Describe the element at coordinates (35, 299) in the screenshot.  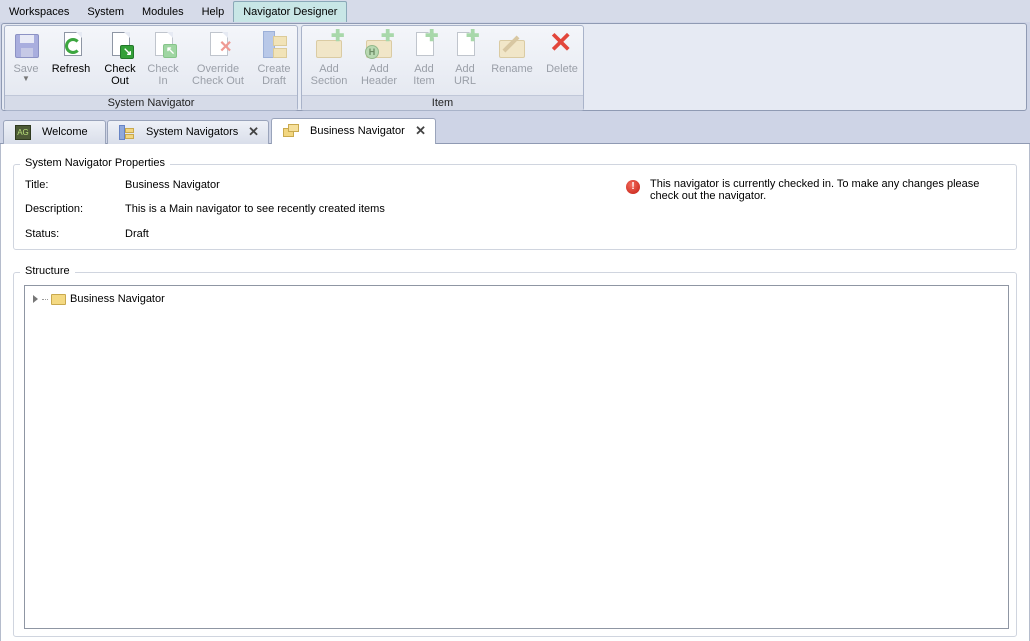
I see `expand-arrow-icon` at that location.